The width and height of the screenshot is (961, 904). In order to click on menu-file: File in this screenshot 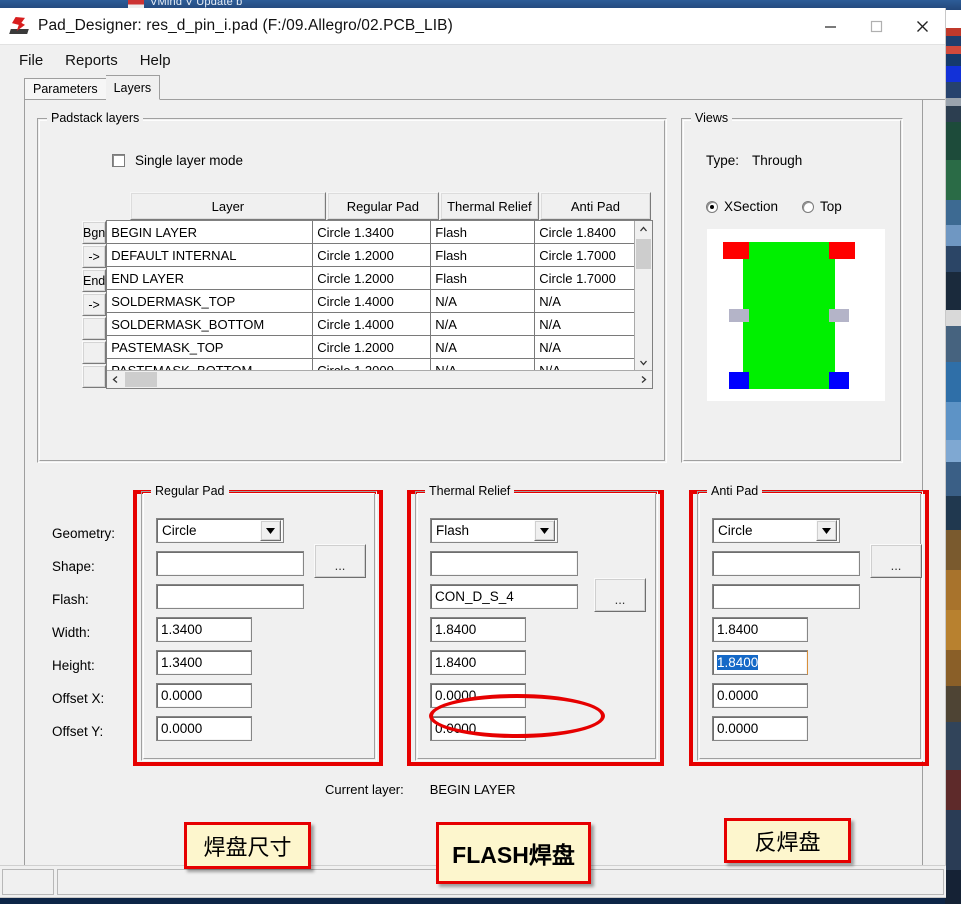, I will do `click(31, 60)`.